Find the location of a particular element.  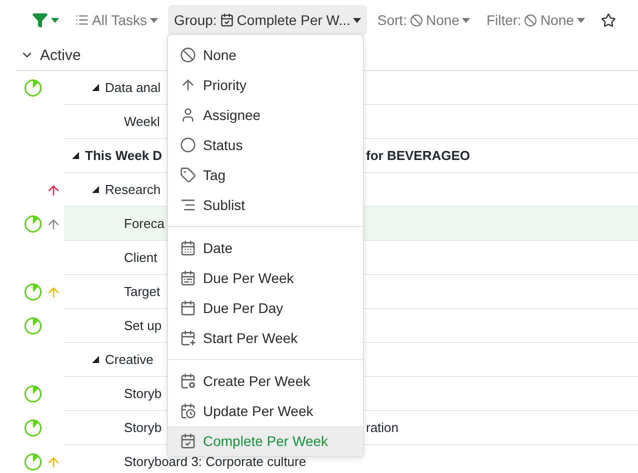

menu-item: Create Per Week is located at coordinates (265, 381).